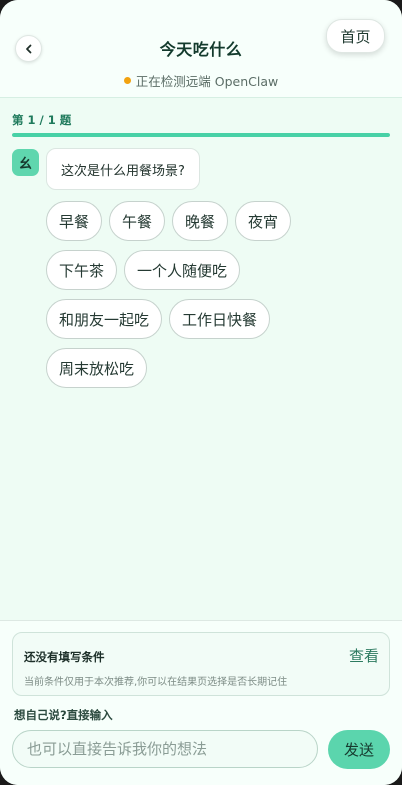  Describe the element at coordinates (64, 657) in the screenshot. I see `conditions-title: 还没有填写条件` at that location.